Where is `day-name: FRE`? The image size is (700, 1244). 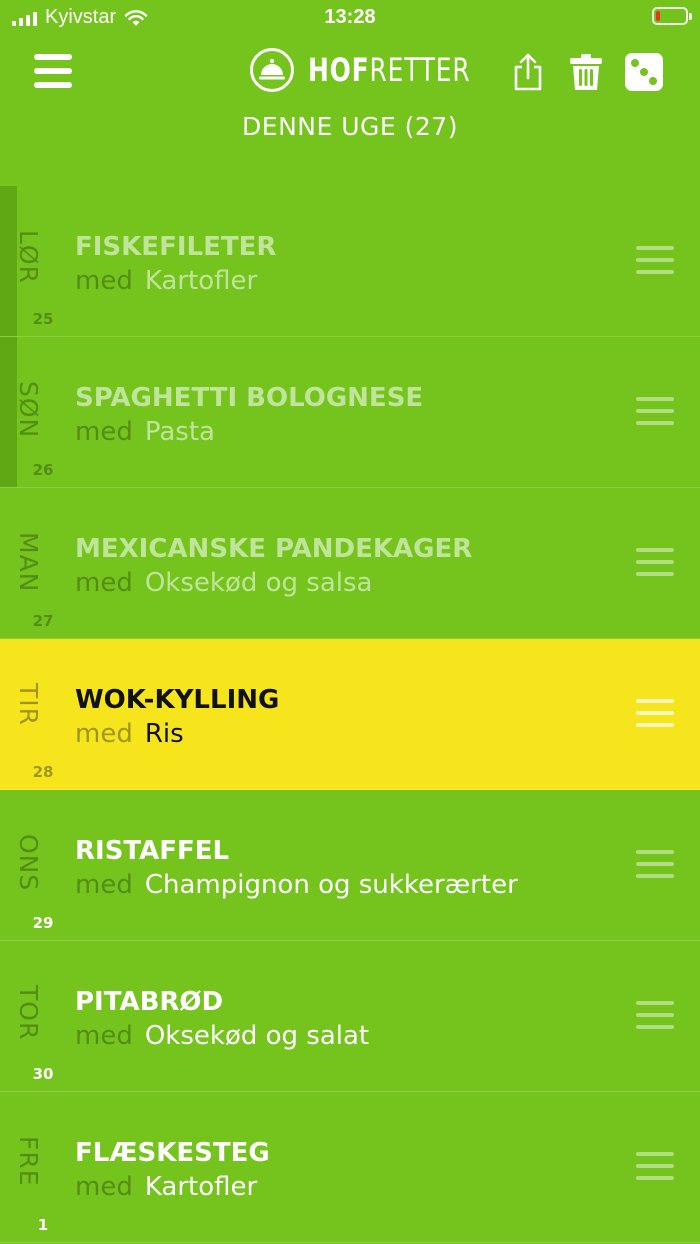 day-name: FRE is located at coordinates (28, 1161).